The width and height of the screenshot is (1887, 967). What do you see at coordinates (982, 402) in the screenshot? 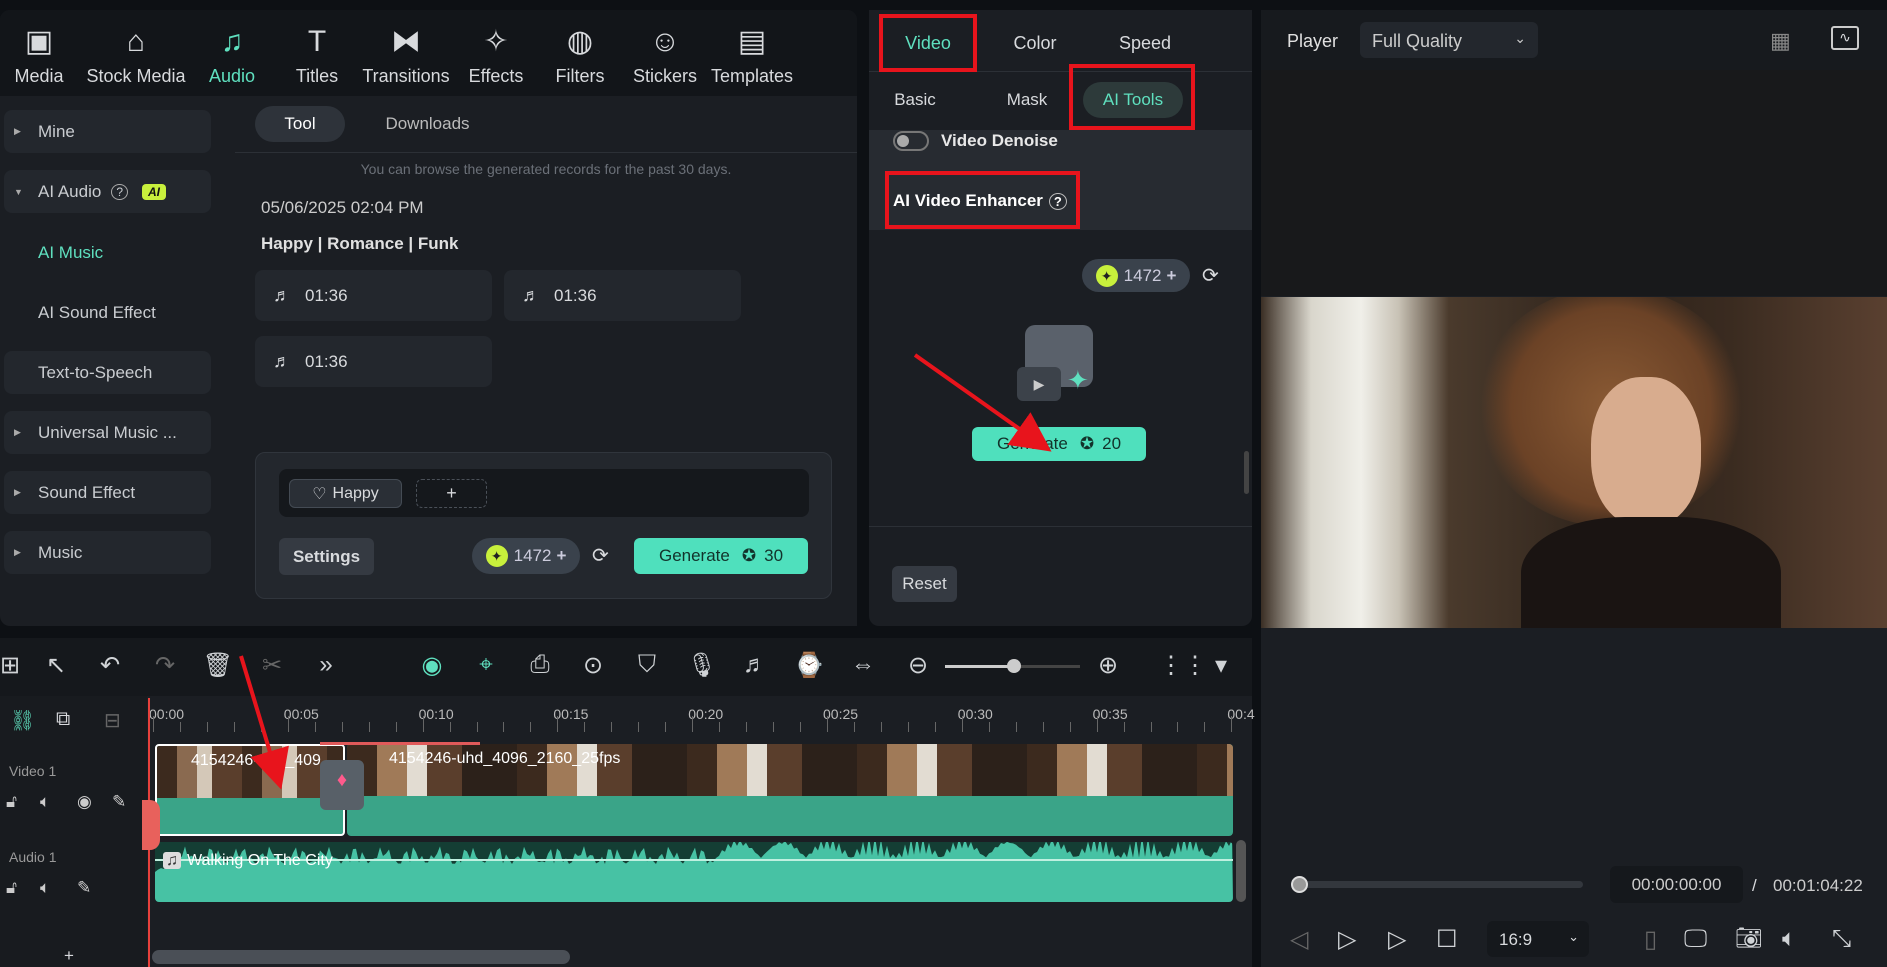
I see `arrow-to-generate` at bounding box center [982, 402].